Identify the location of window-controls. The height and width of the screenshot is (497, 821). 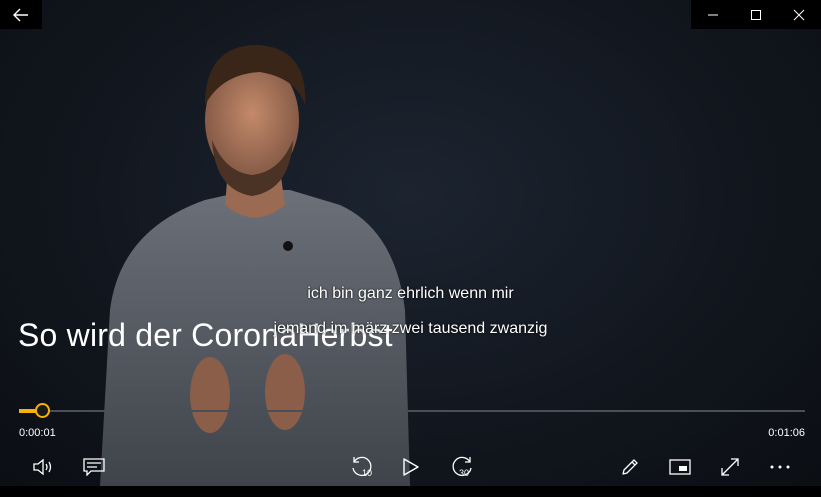
(756, 14).